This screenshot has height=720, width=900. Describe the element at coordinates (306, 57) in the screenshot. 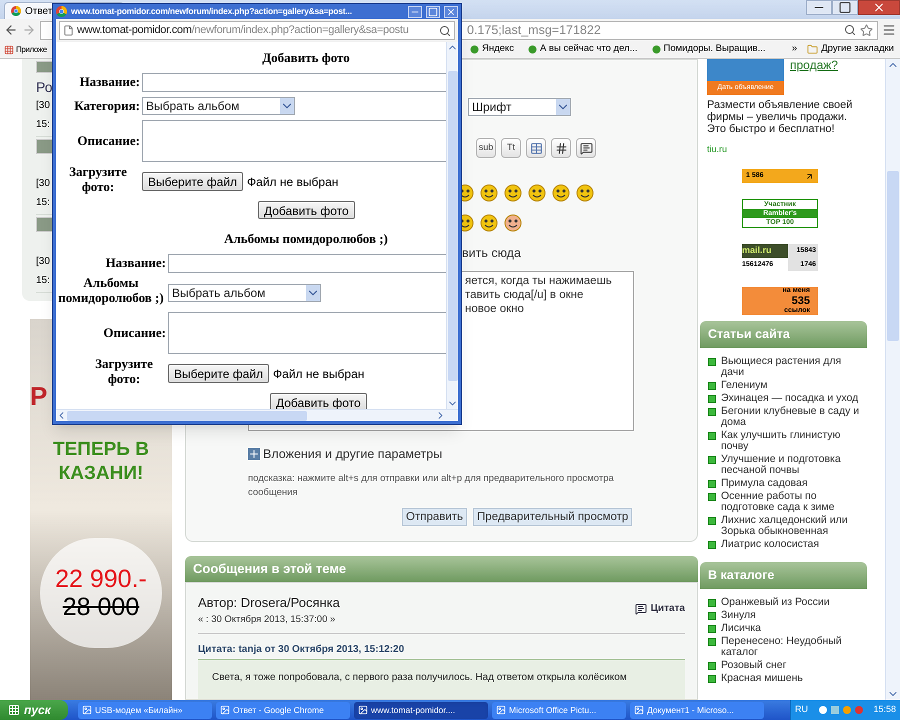

I see `section-heading: Добавить фото` at that location.